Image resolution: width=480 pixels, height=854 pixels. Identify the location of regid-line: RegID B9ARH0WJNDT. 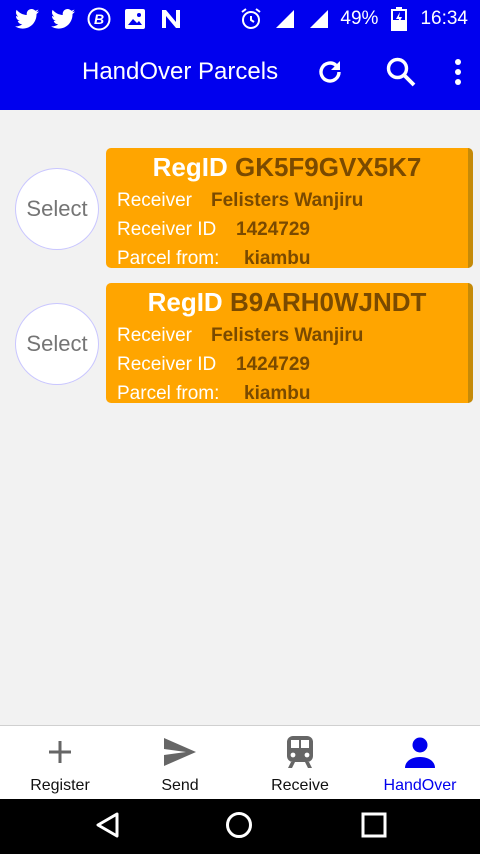
(287, 302).